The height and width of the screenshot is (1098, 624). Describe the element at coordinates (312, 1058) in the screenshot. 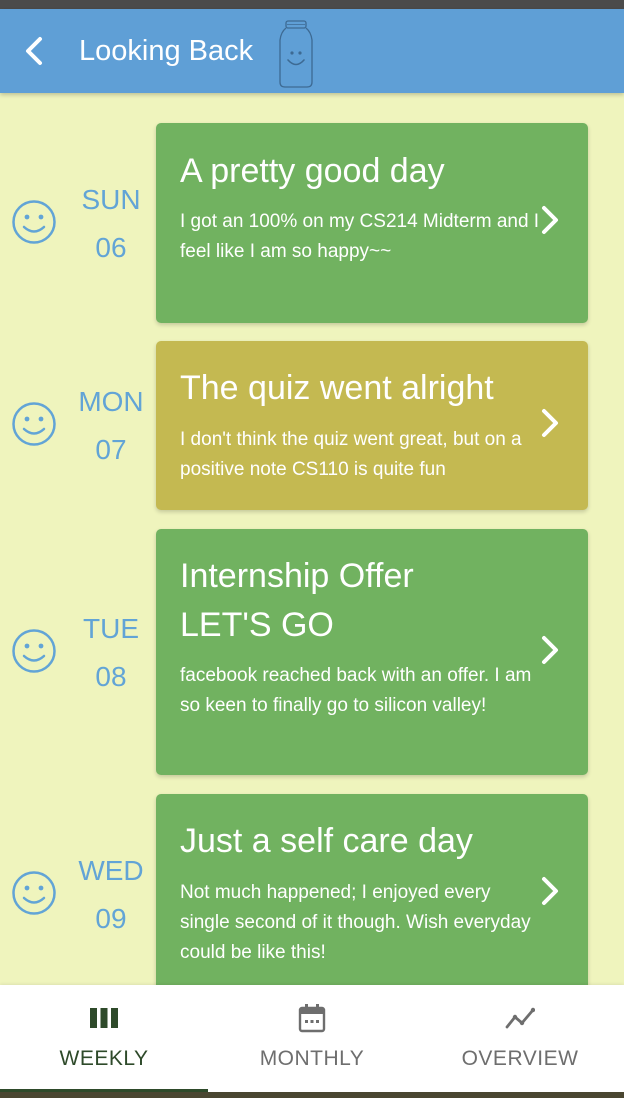

I see `tab-label: MONTHLY` at that location.